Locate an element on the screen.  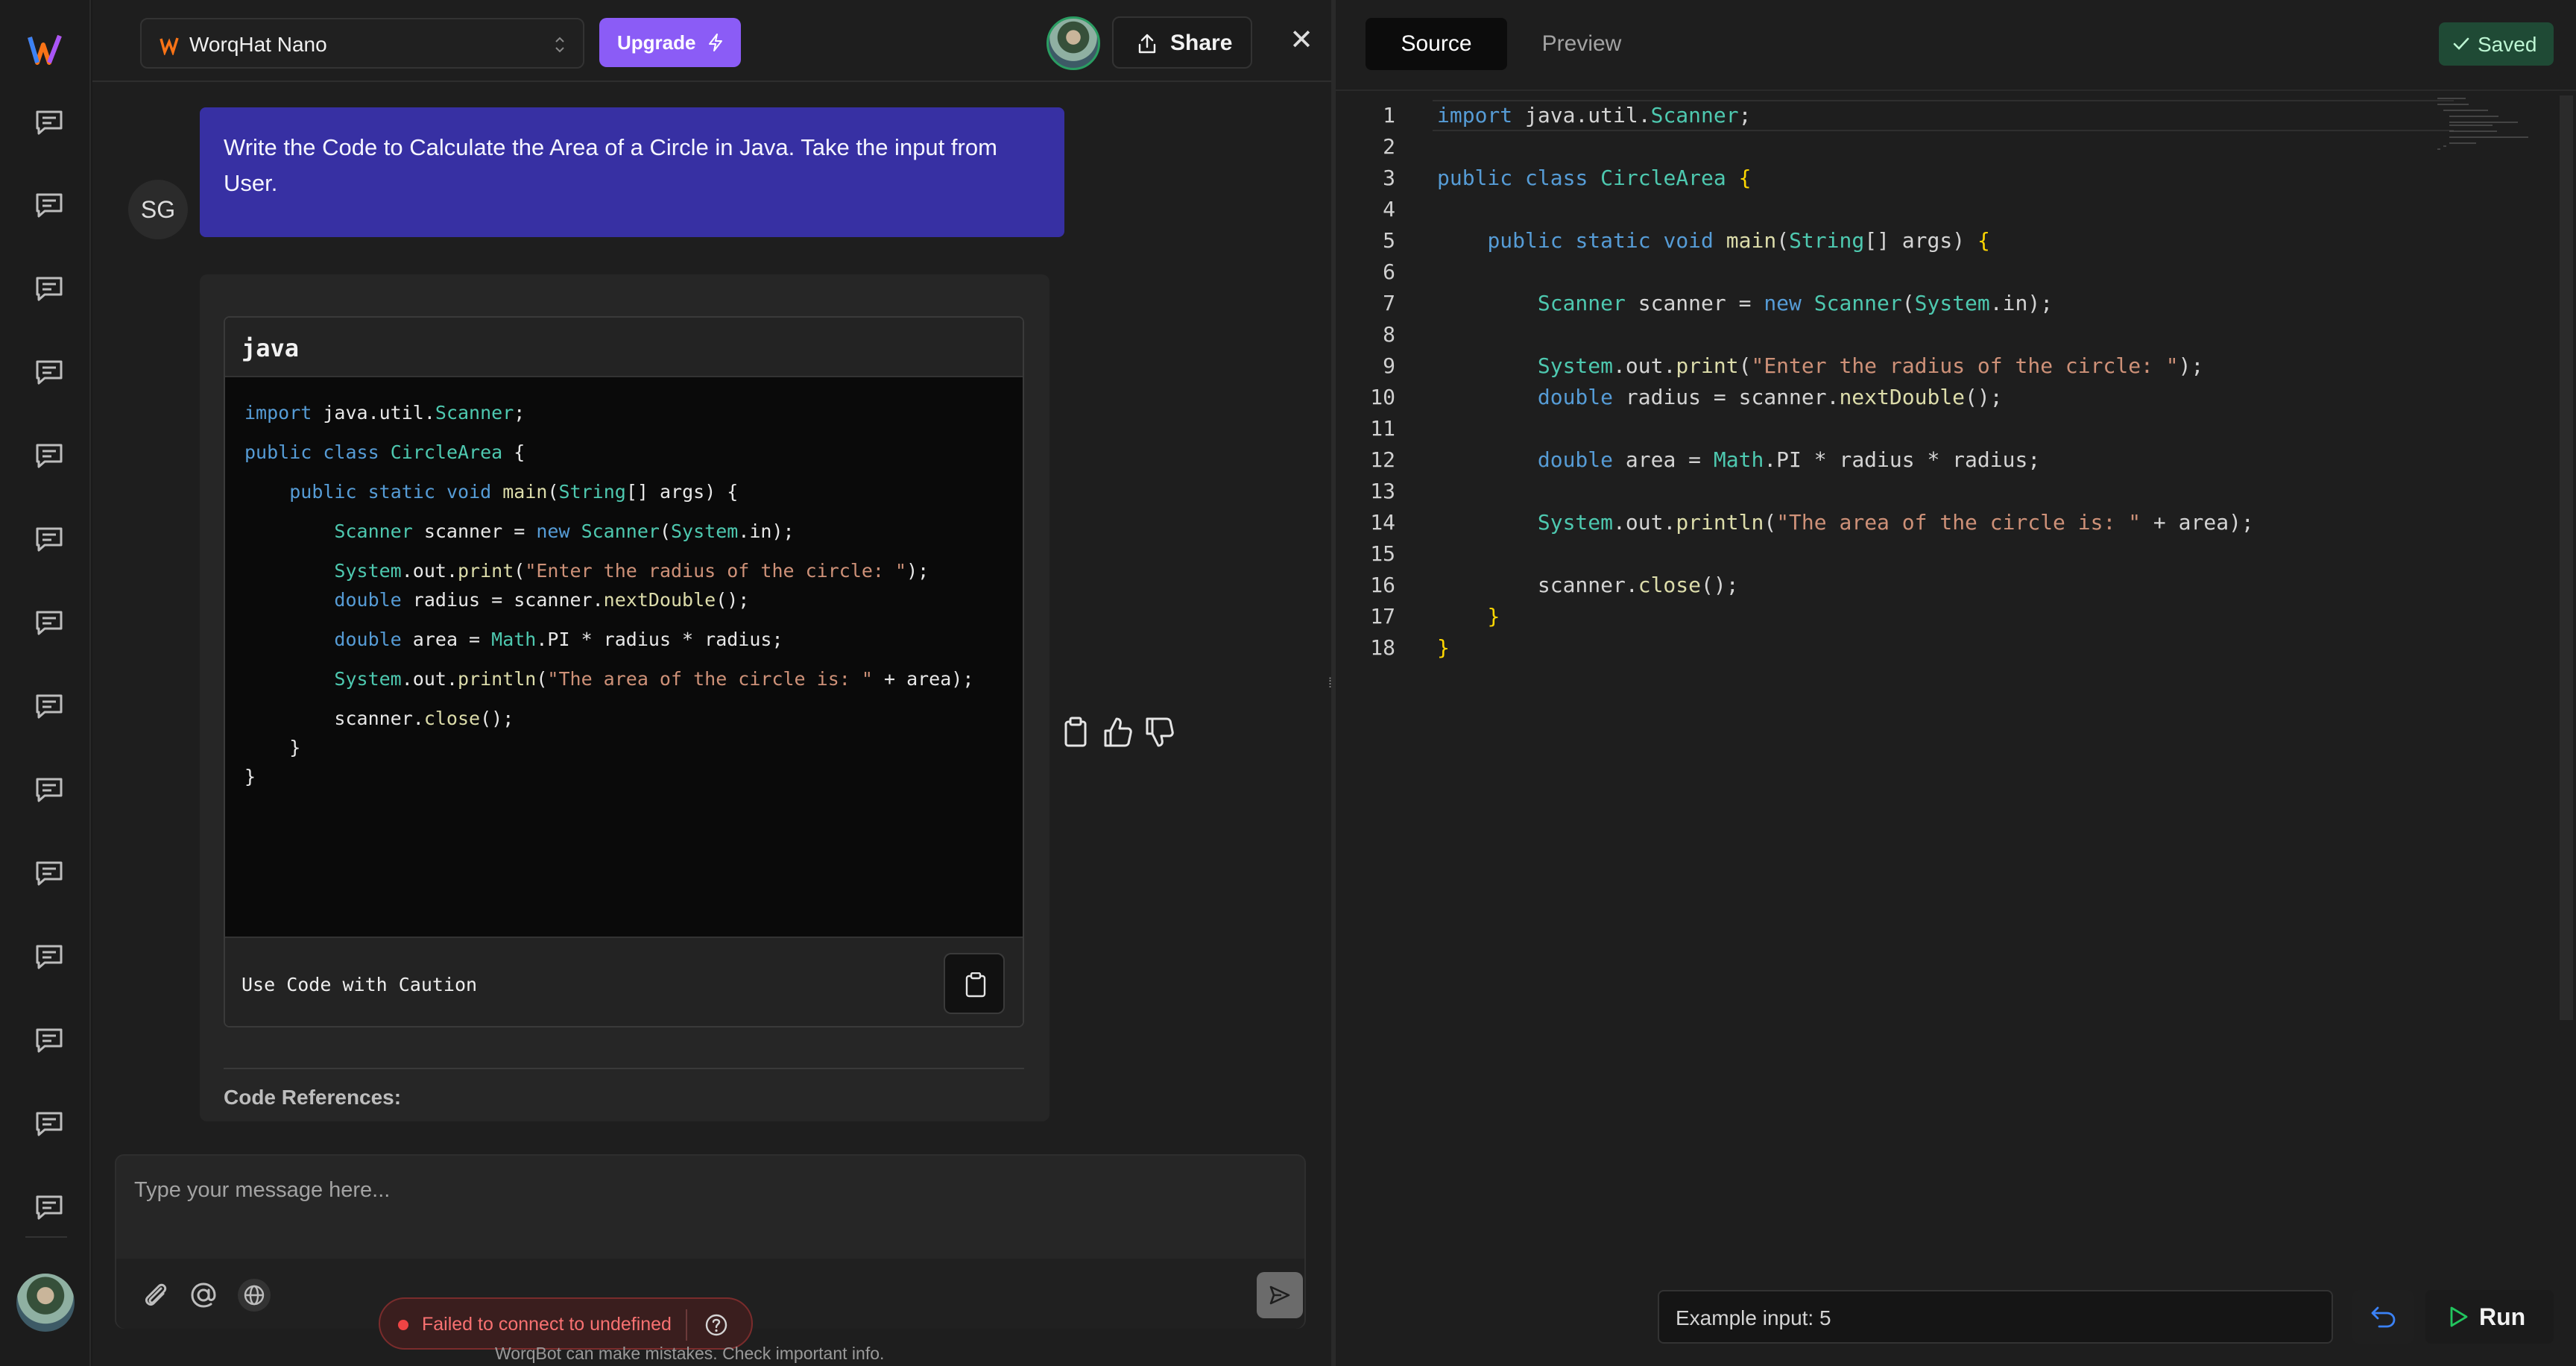
run-button: Run is located at coordinates (2489, 1317).